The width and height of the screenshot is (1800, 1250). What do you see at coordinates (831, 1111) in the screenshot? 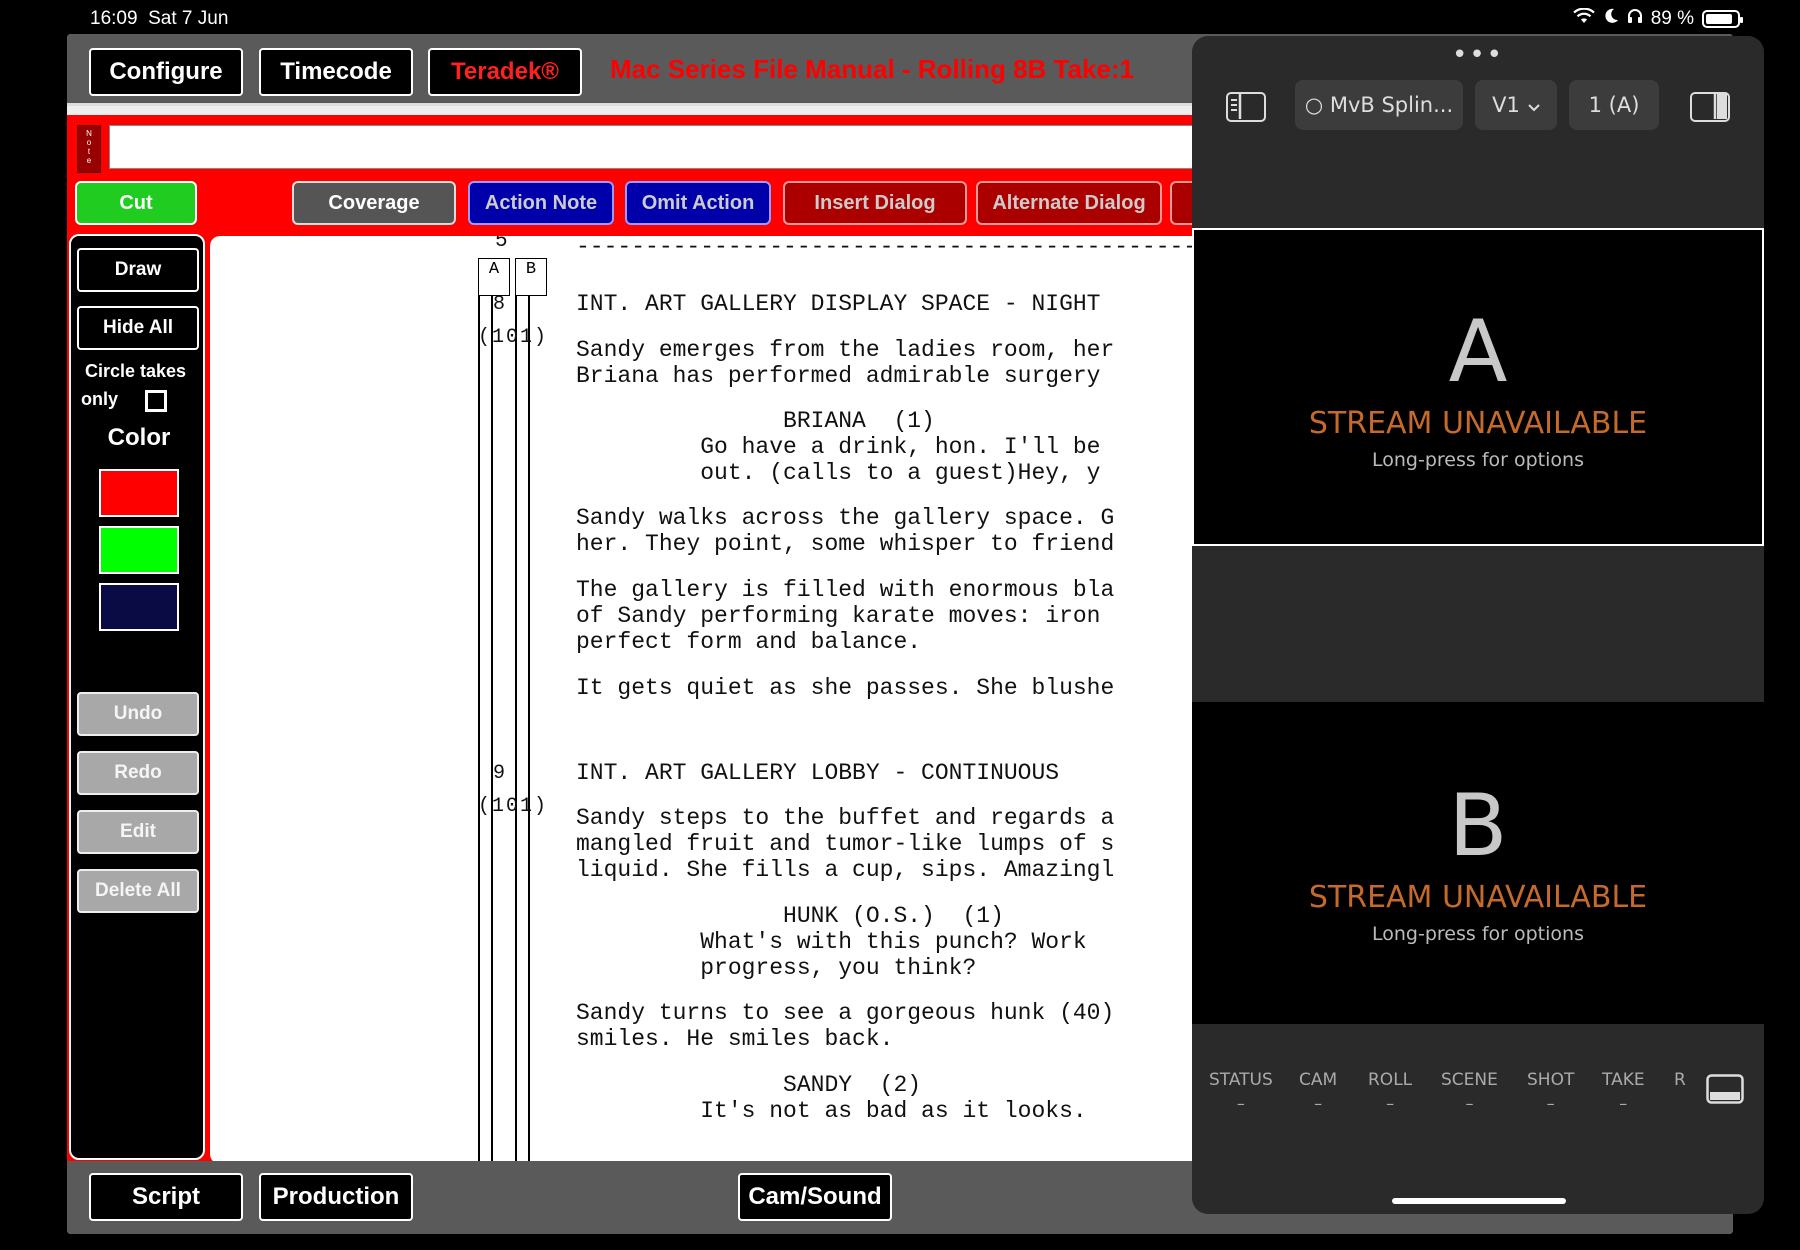
I see `dialogue-line: It's not as bad as it looks.` at bounding box center [831, 1111].